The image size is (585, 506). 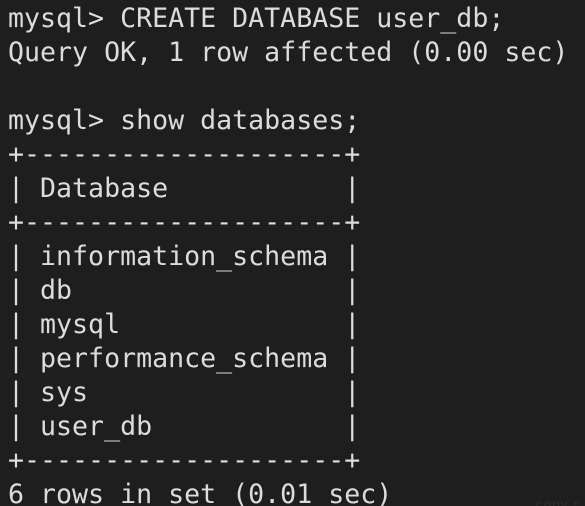 What do you see at coordinates (256, 18) in the screenshot?
I see `terminal-line-command-create: mysql> CREATE DATABASE user_db;` at bounding box center [256, 18].